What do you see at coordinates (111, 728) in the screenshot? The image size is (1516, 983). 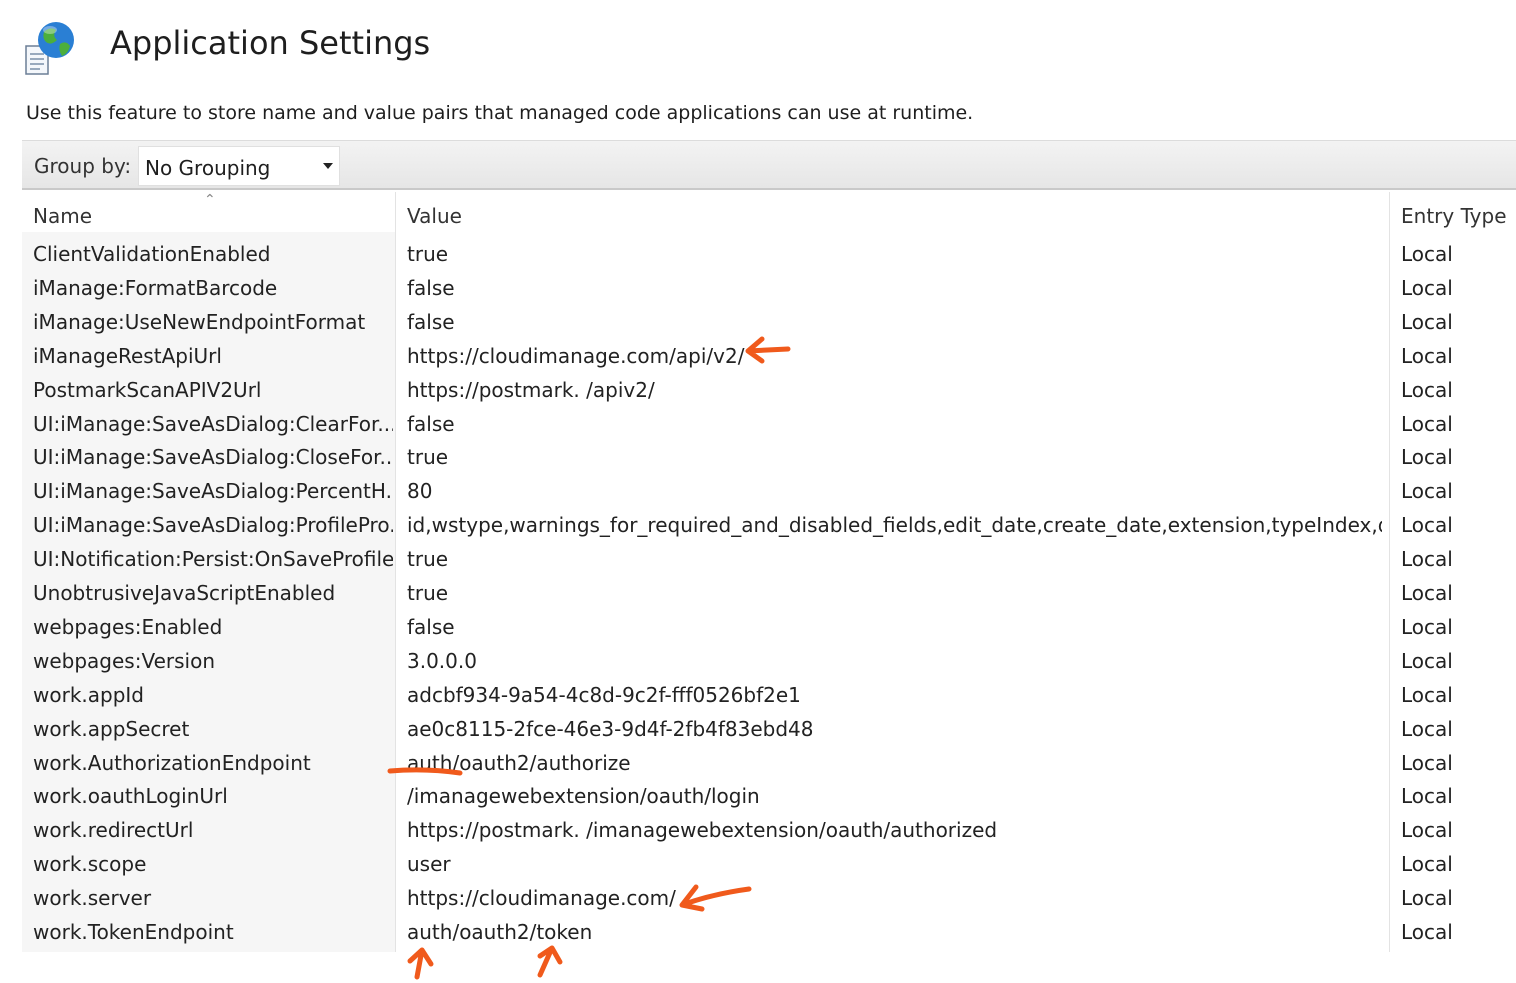 I see `setting-name: work.appSecret` at bounding box center [111, 728].